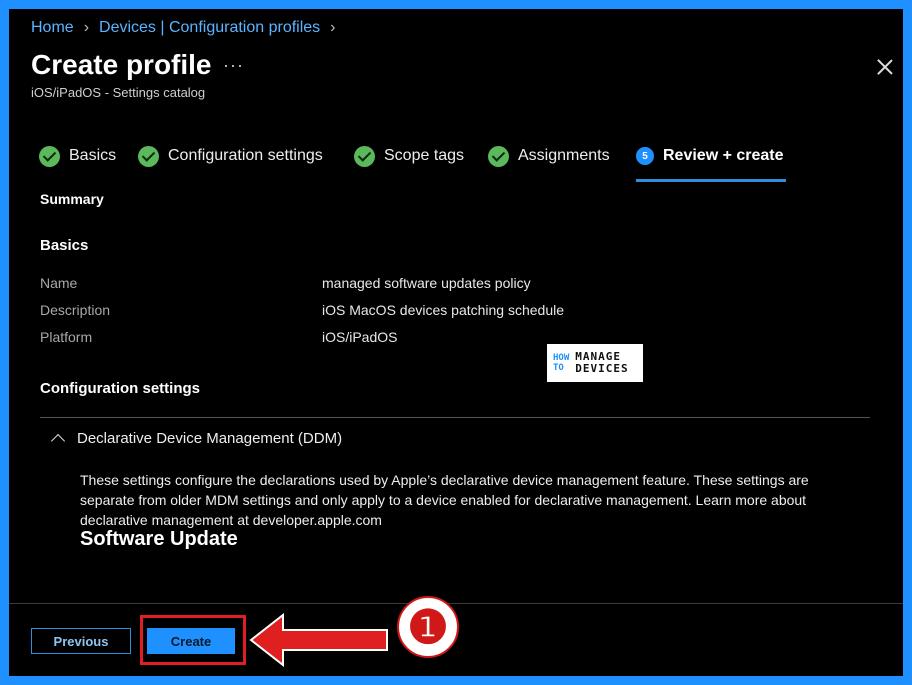 The image size is (912, 685). I want to click on logo-text: DEVICES, so click(602, 368).